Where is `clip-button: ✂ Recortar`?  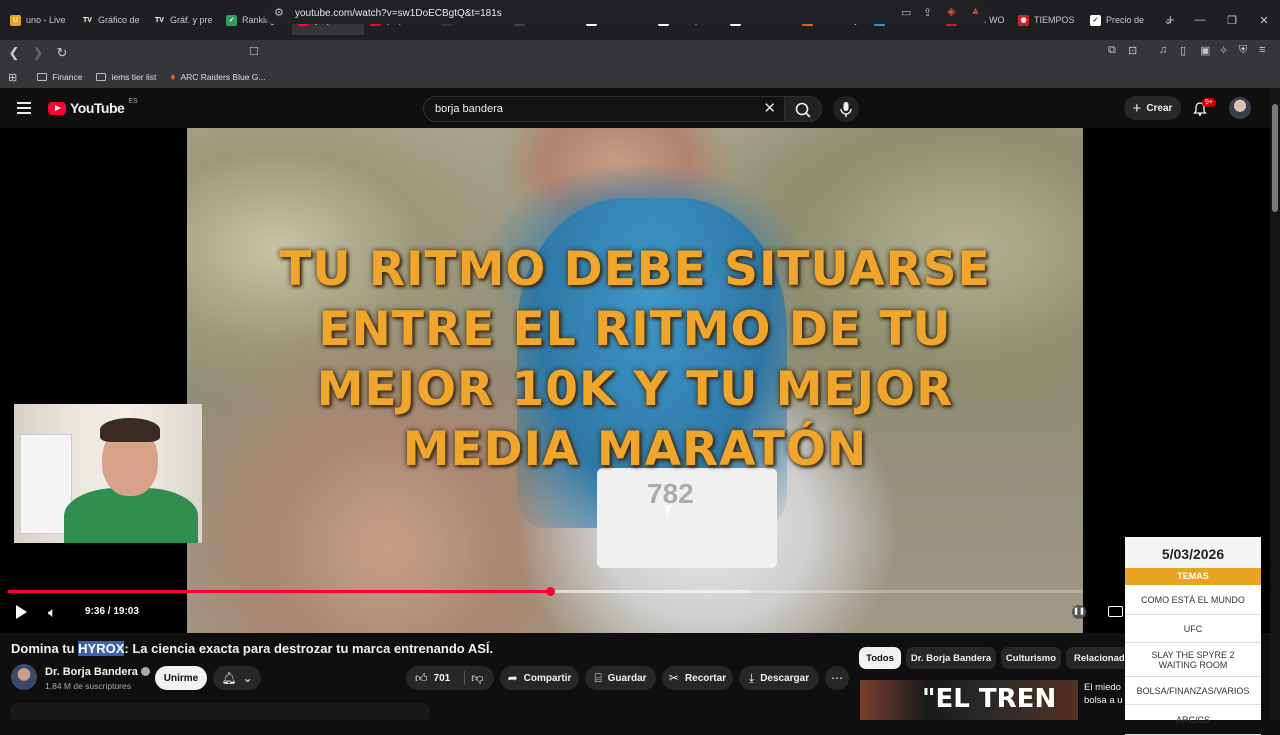
clip-button: ✂ Recortar is located at coordinates (697, 678).